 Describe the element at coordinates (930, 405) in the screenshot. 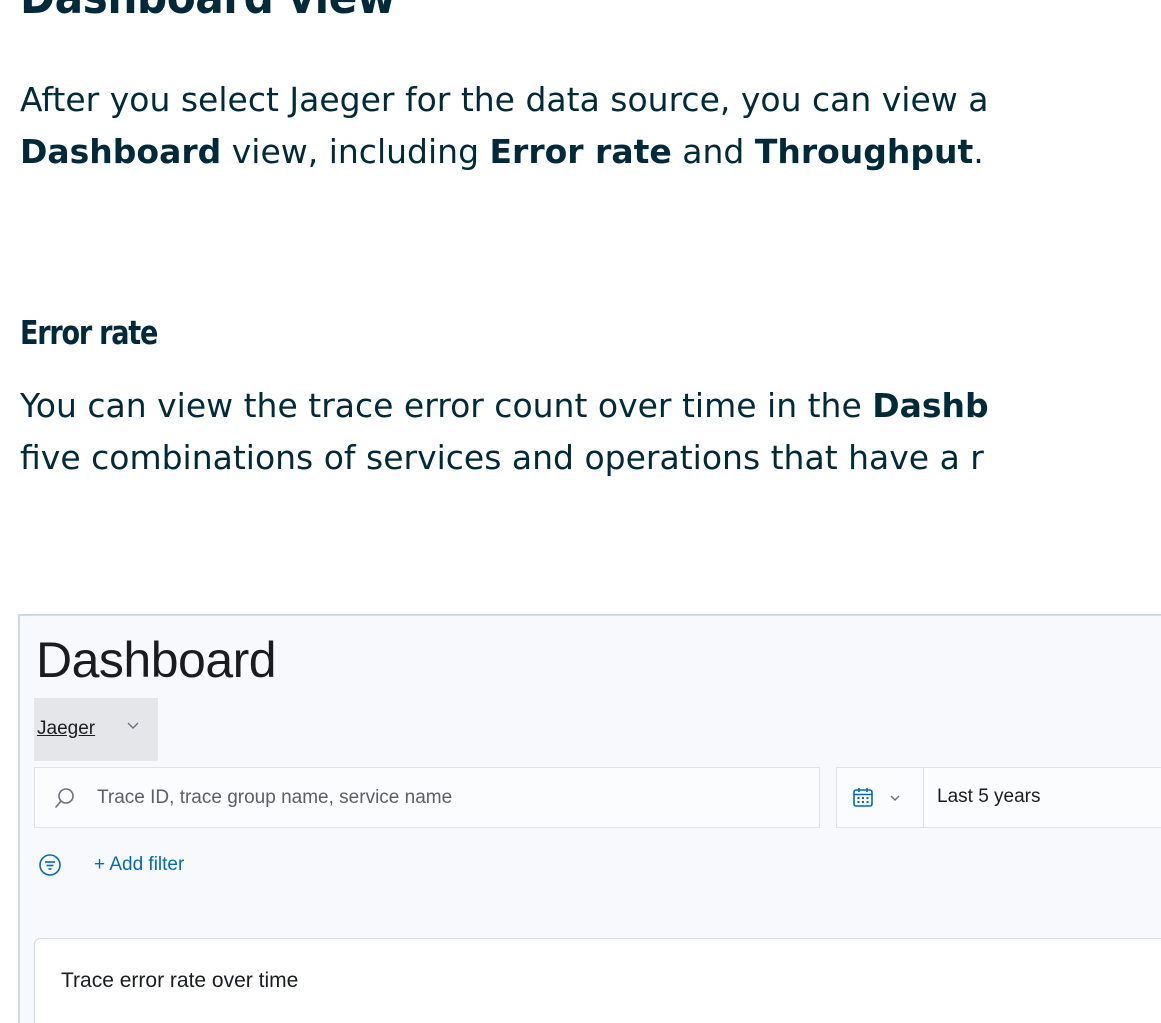

I see `error-rate-bold-dashboard: Dashb` at that location.